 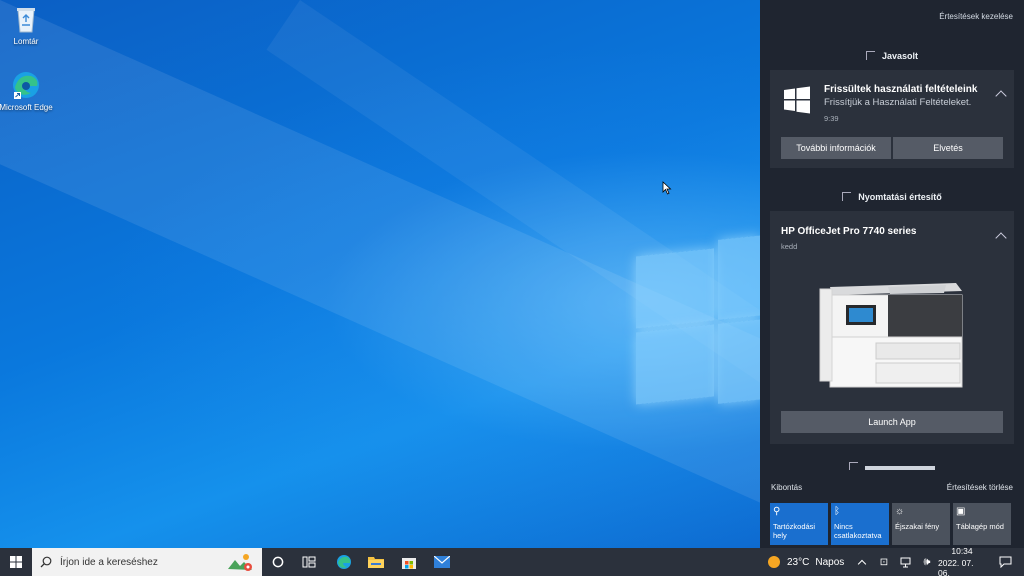 What do you see at coordinates (240, 562) in the screenshot?
I see `search-highlight-icon` at bounding box center [240, 562].